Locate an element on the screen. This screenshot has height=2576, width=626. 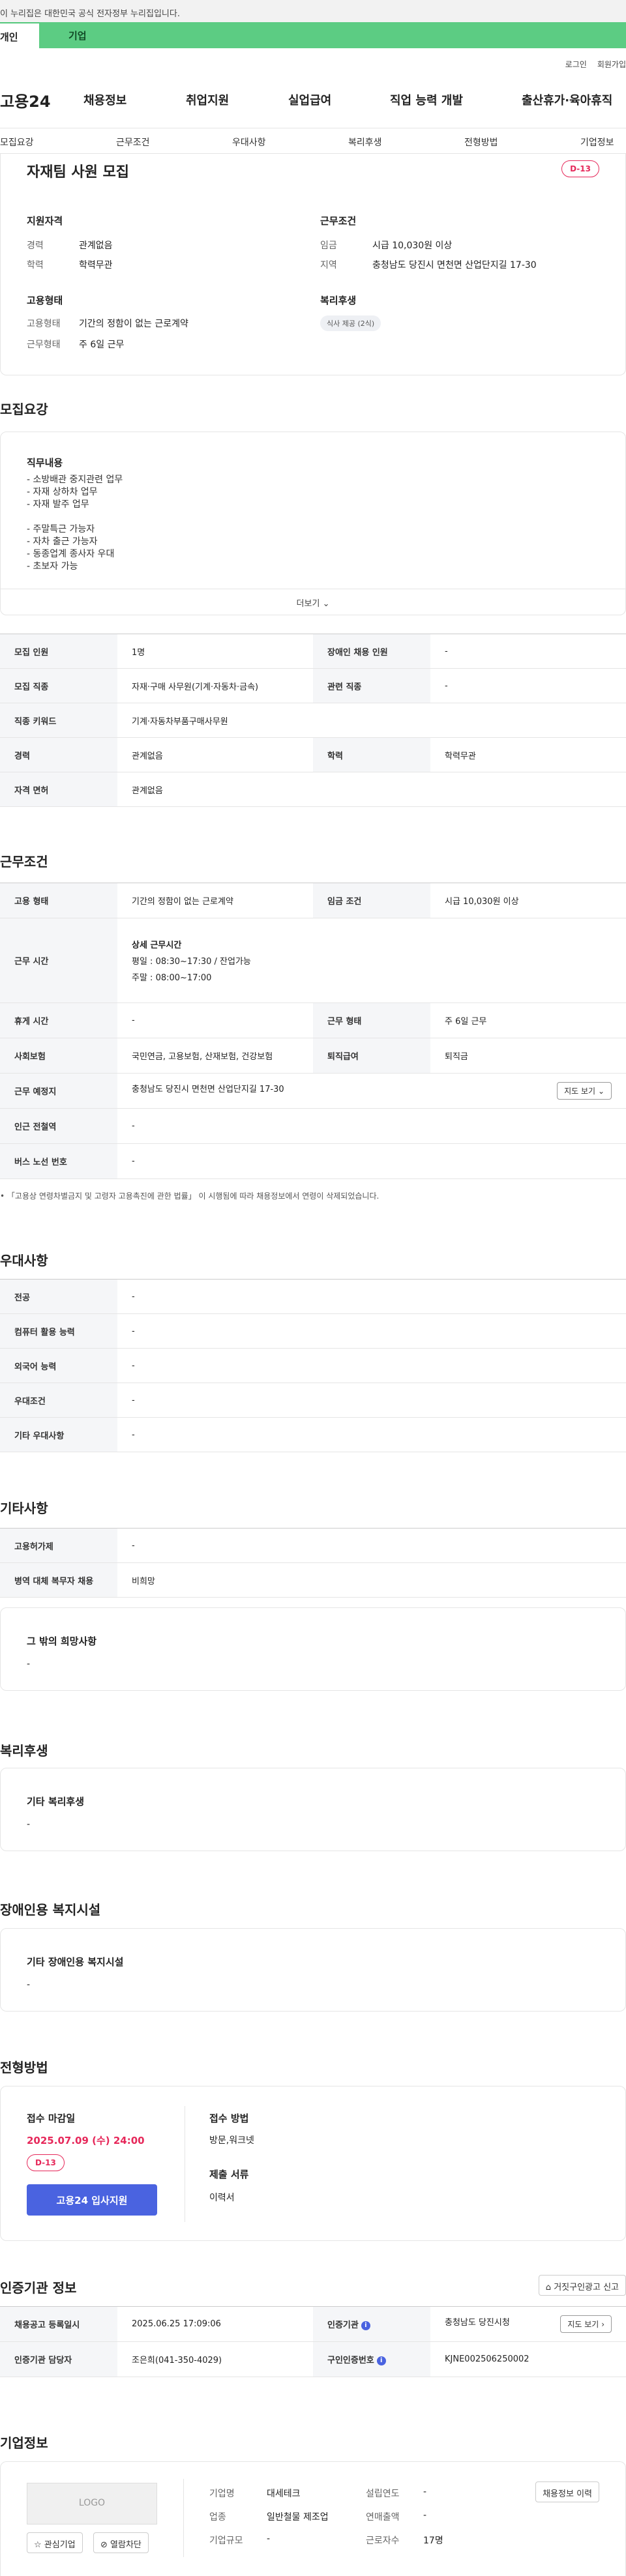
benefits-card: 기타 복리후생 - is located at coordinates (313, 1809).